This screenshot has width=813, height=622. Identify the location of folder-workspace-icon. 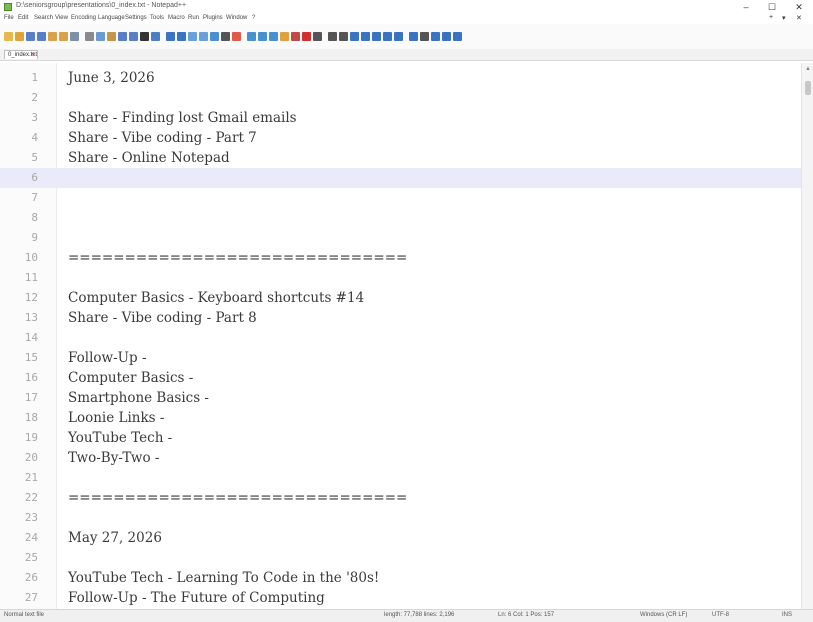
(284, 36).